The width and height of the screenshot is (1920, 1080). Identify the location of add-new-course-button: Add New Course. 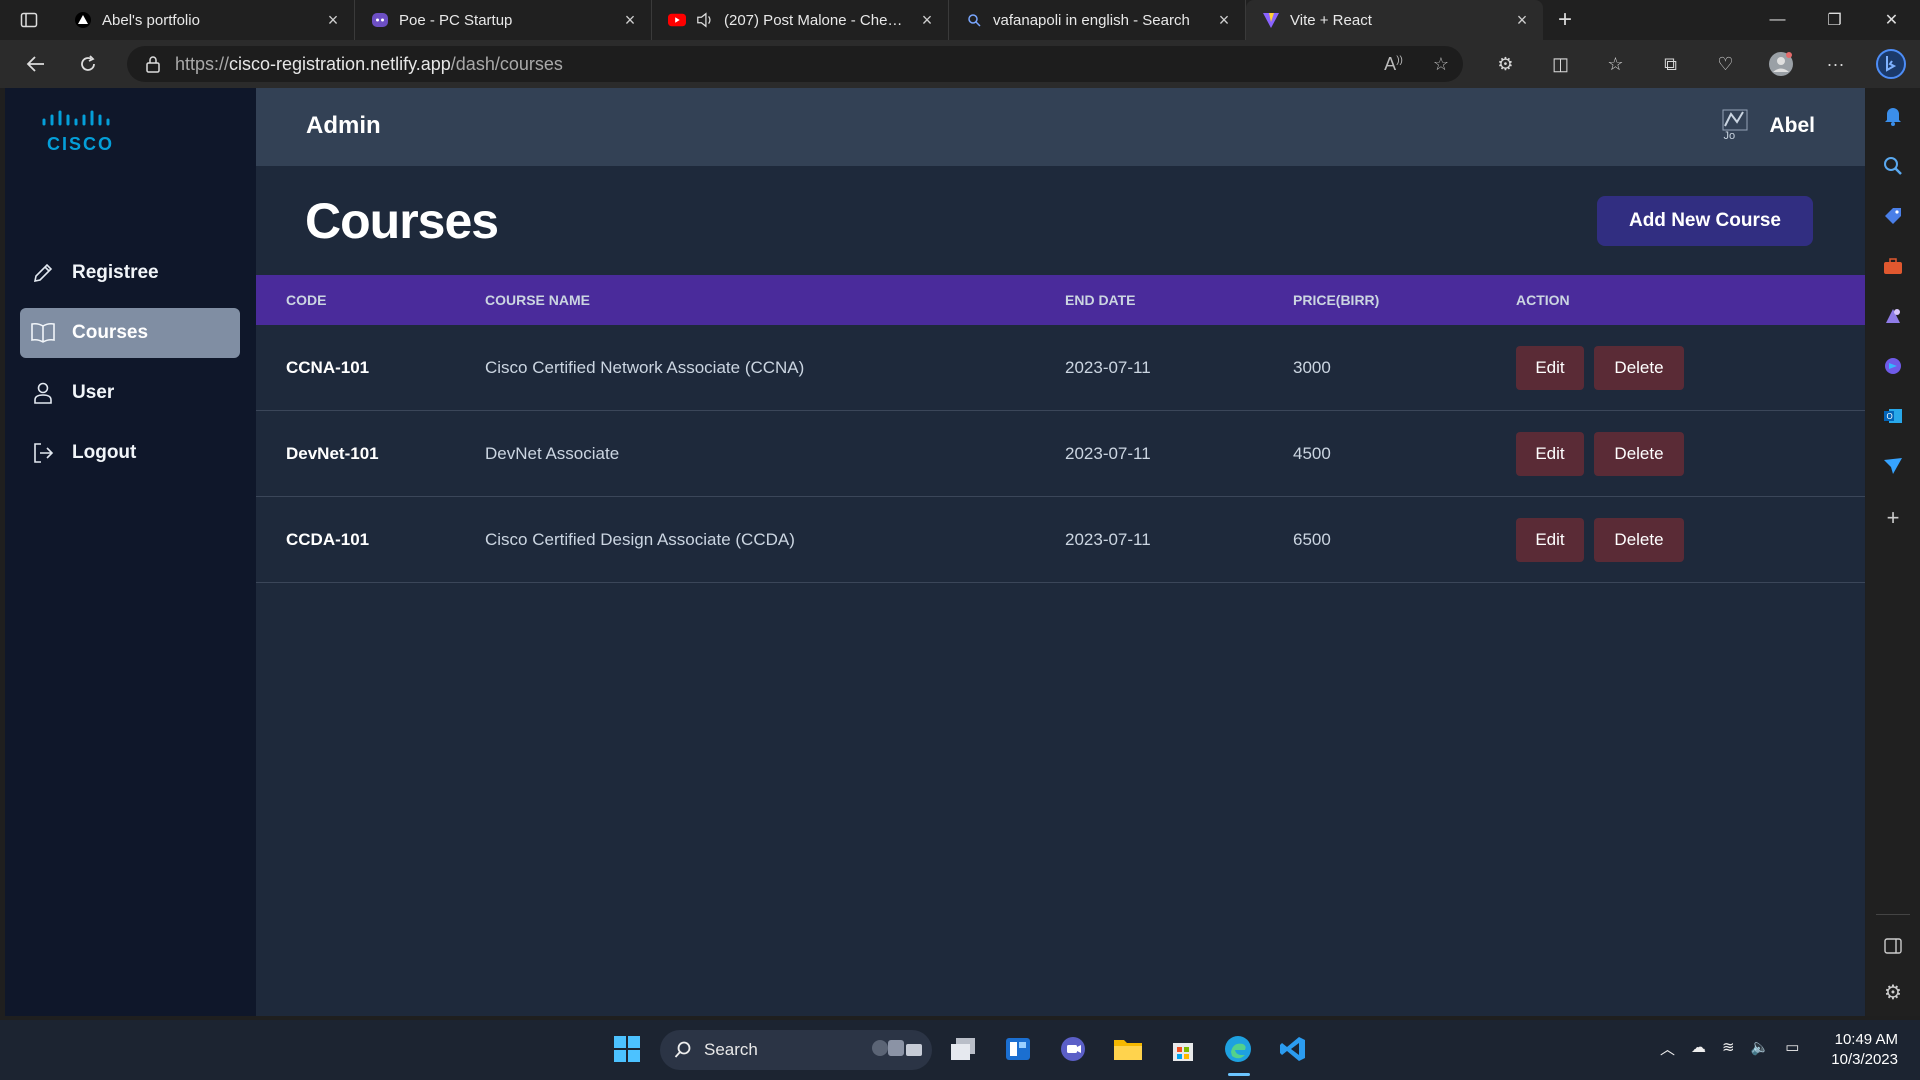
(1705, 221).